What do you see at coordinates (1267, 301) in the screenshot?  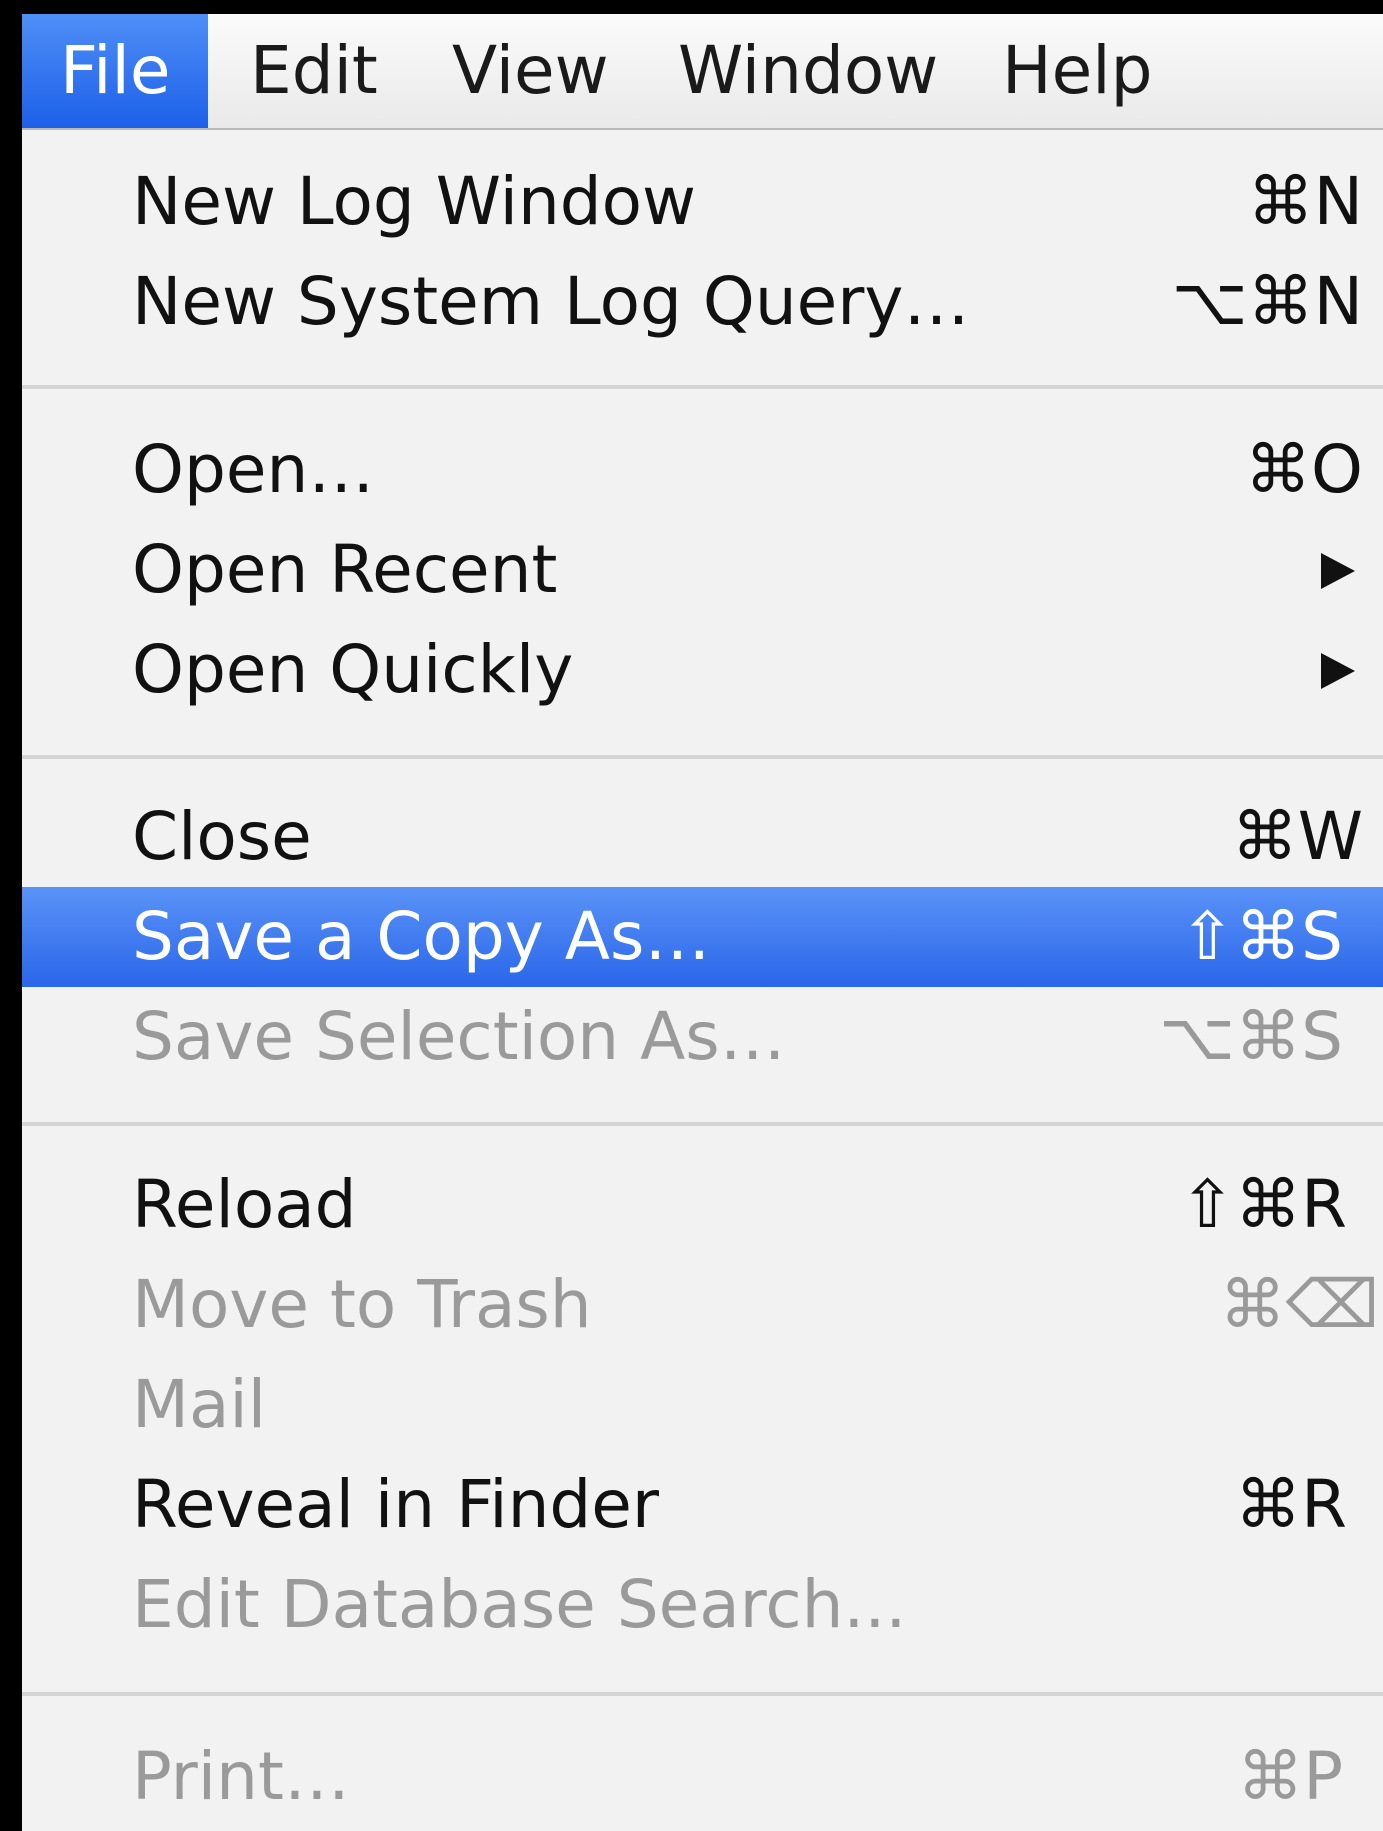 I see `menu-item-shortcut: ⌥⌘N` at bounding box center [1267, 301].